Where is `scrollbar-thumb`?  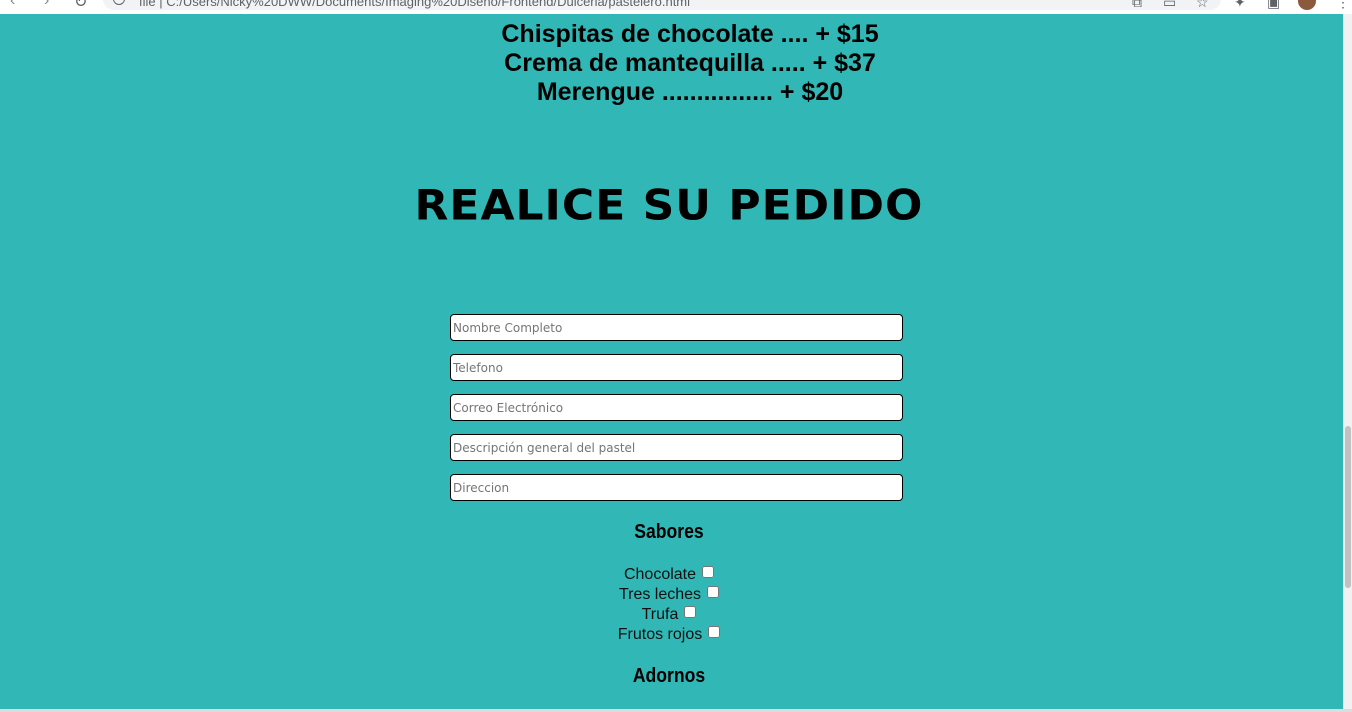
scrollbar-thumb is located at coordinates (1348, 507).